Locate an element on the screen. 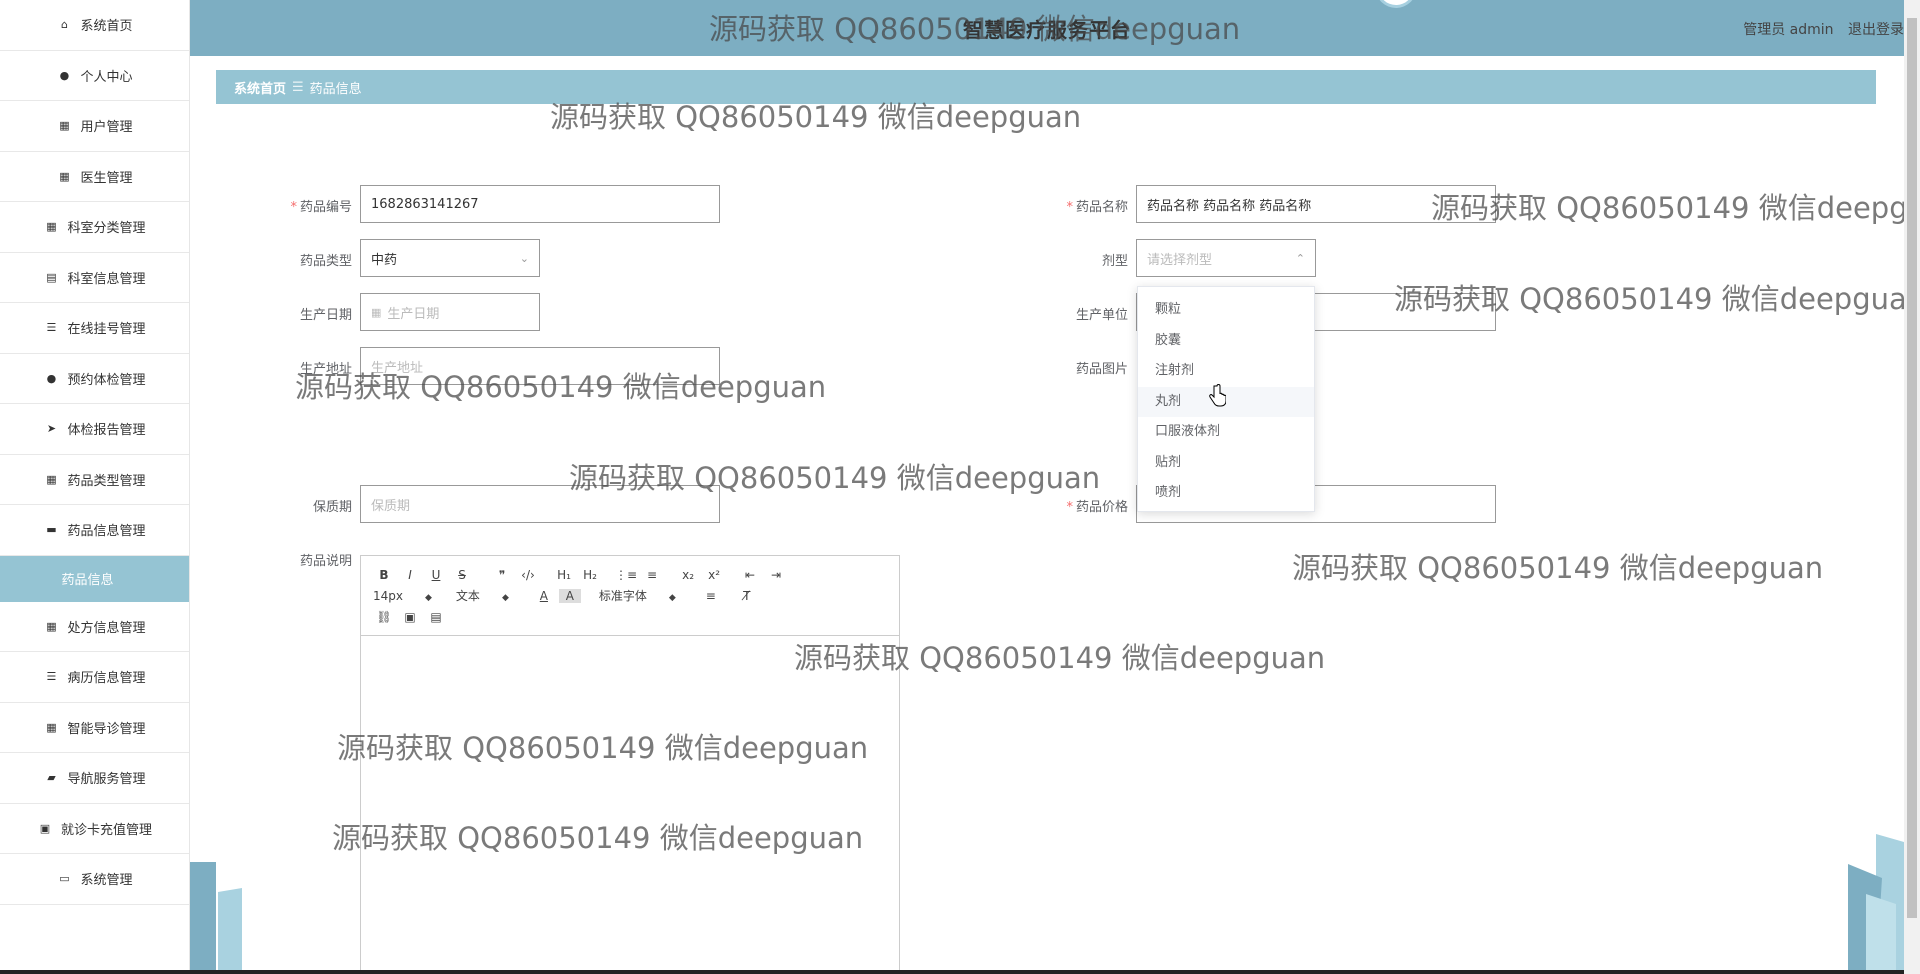  corner-decoration-right is located at coordinates (1876, 904).